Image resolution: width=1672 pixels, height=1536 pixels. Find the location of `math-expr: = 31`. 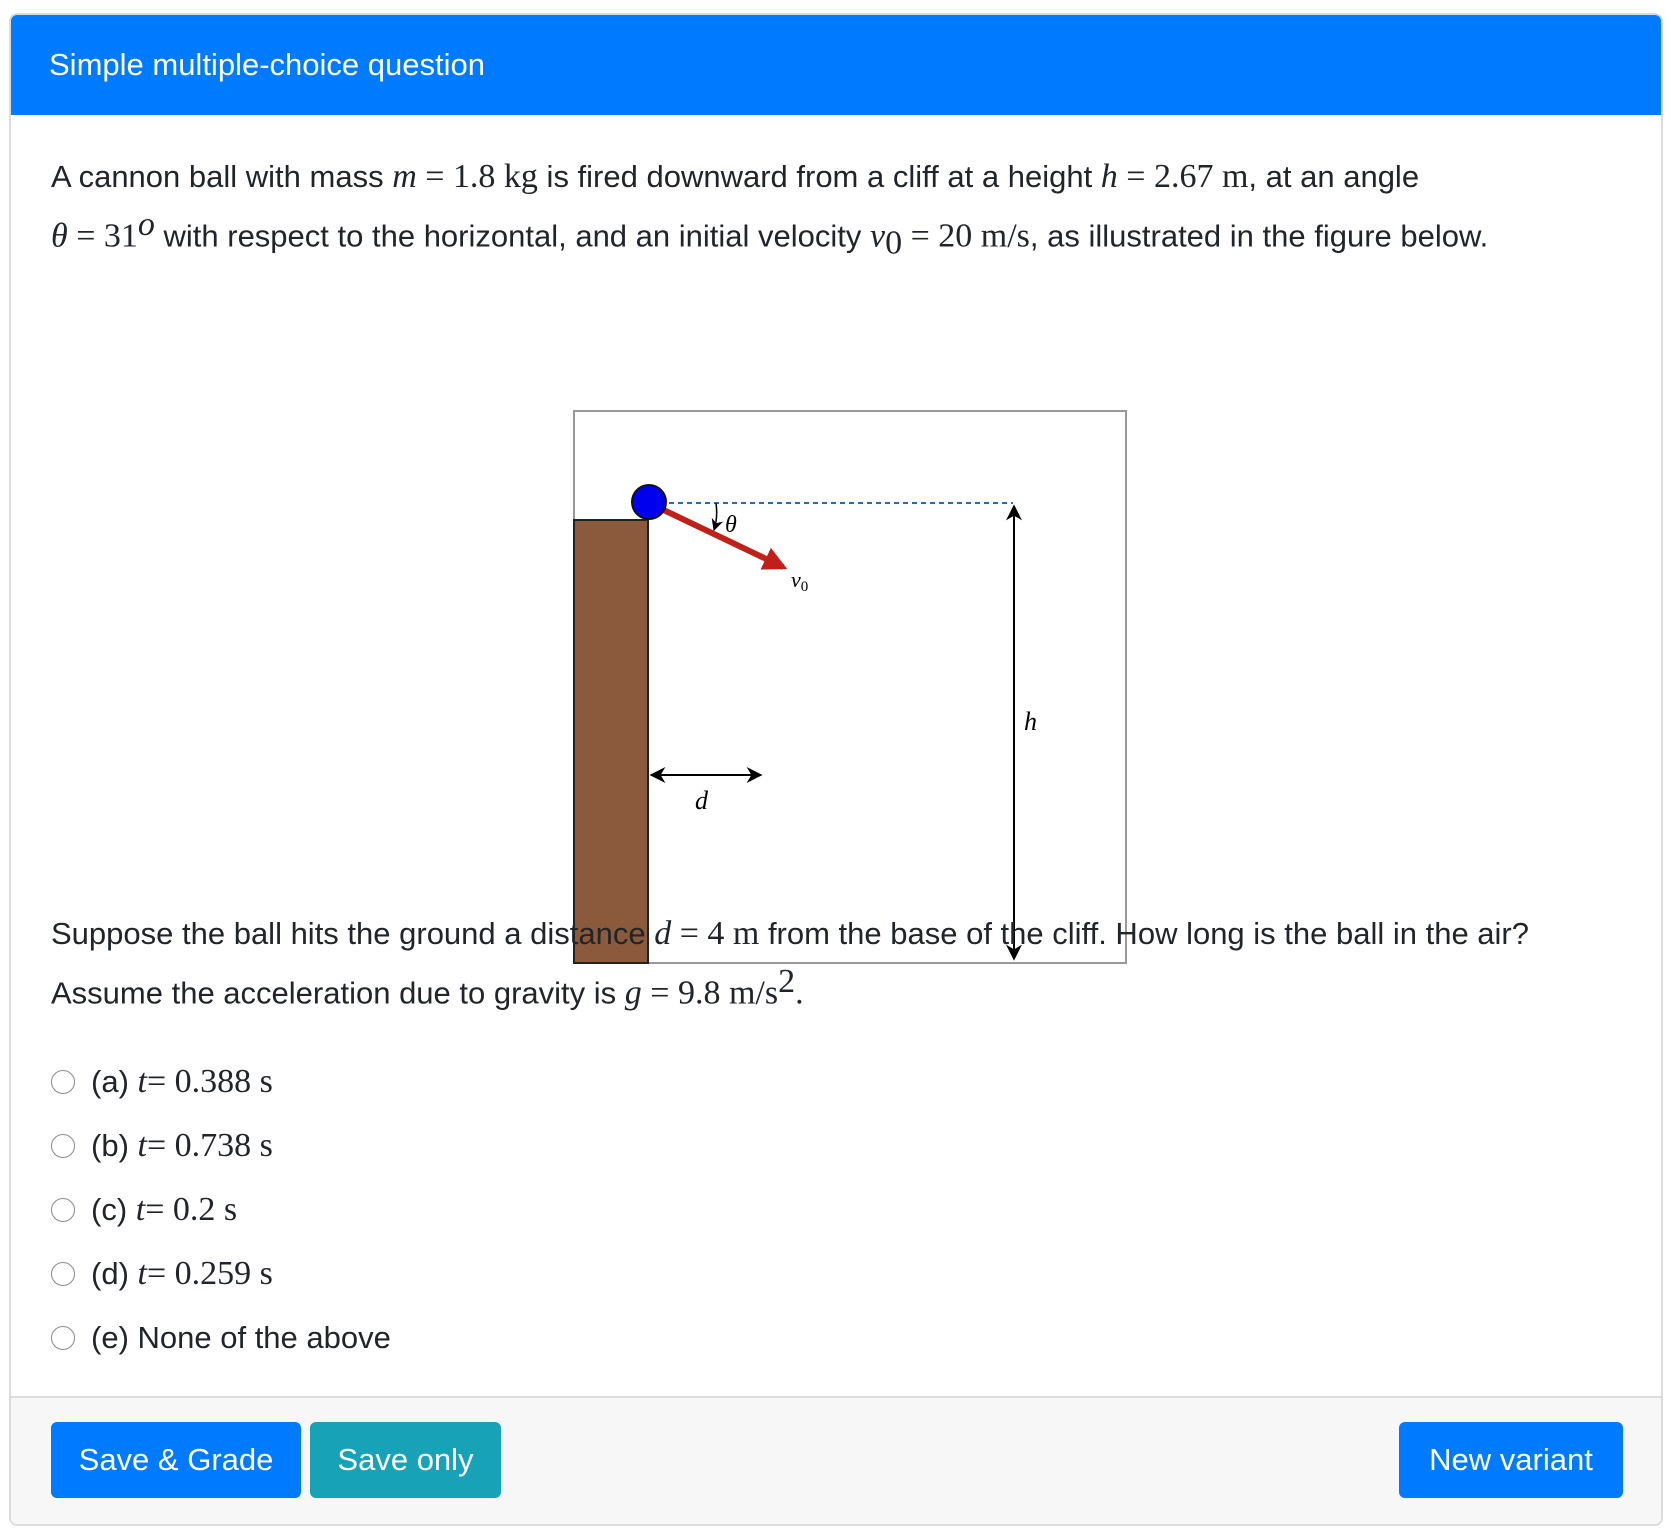

math-expr: = 31 is located at coordinates (102, 236).